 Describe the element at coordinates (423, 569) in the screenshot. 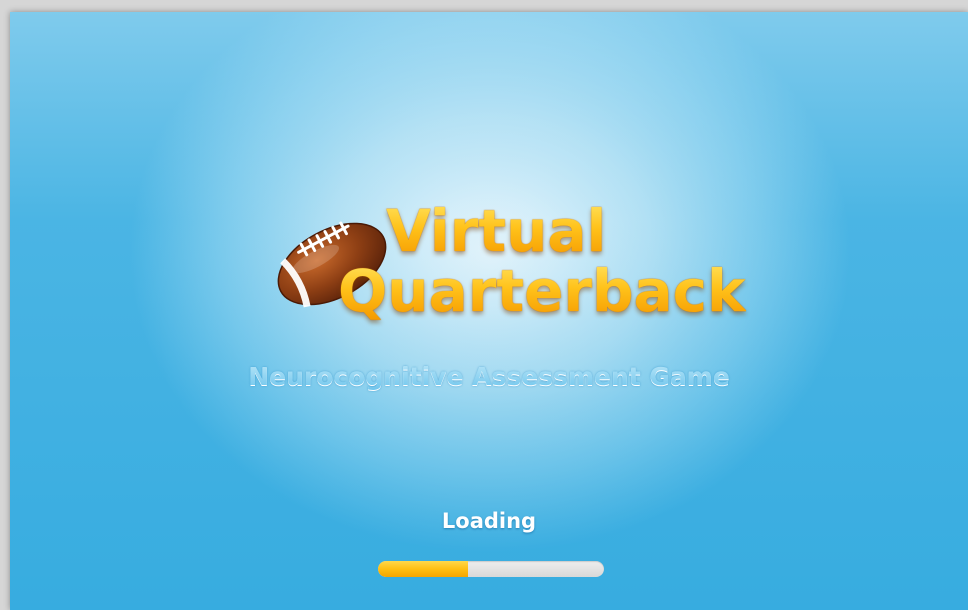

I see `loading-progress-fill` at that location.